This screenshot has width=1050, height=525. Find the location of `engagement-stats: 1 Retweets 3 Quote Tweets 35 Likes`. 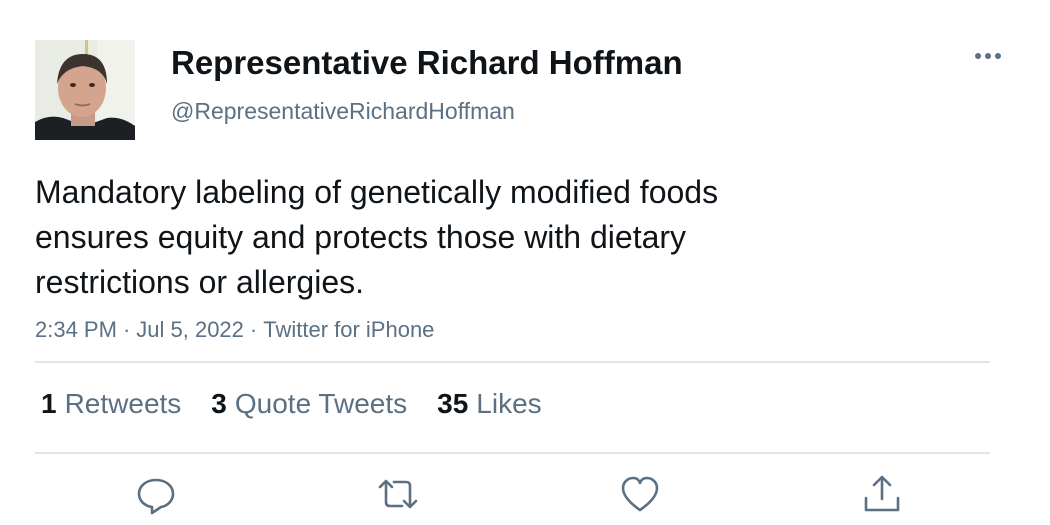

engagement-stats: 1 Retweets 3 Quote Tweets 35 Likes is located at coordinates (291, 404).